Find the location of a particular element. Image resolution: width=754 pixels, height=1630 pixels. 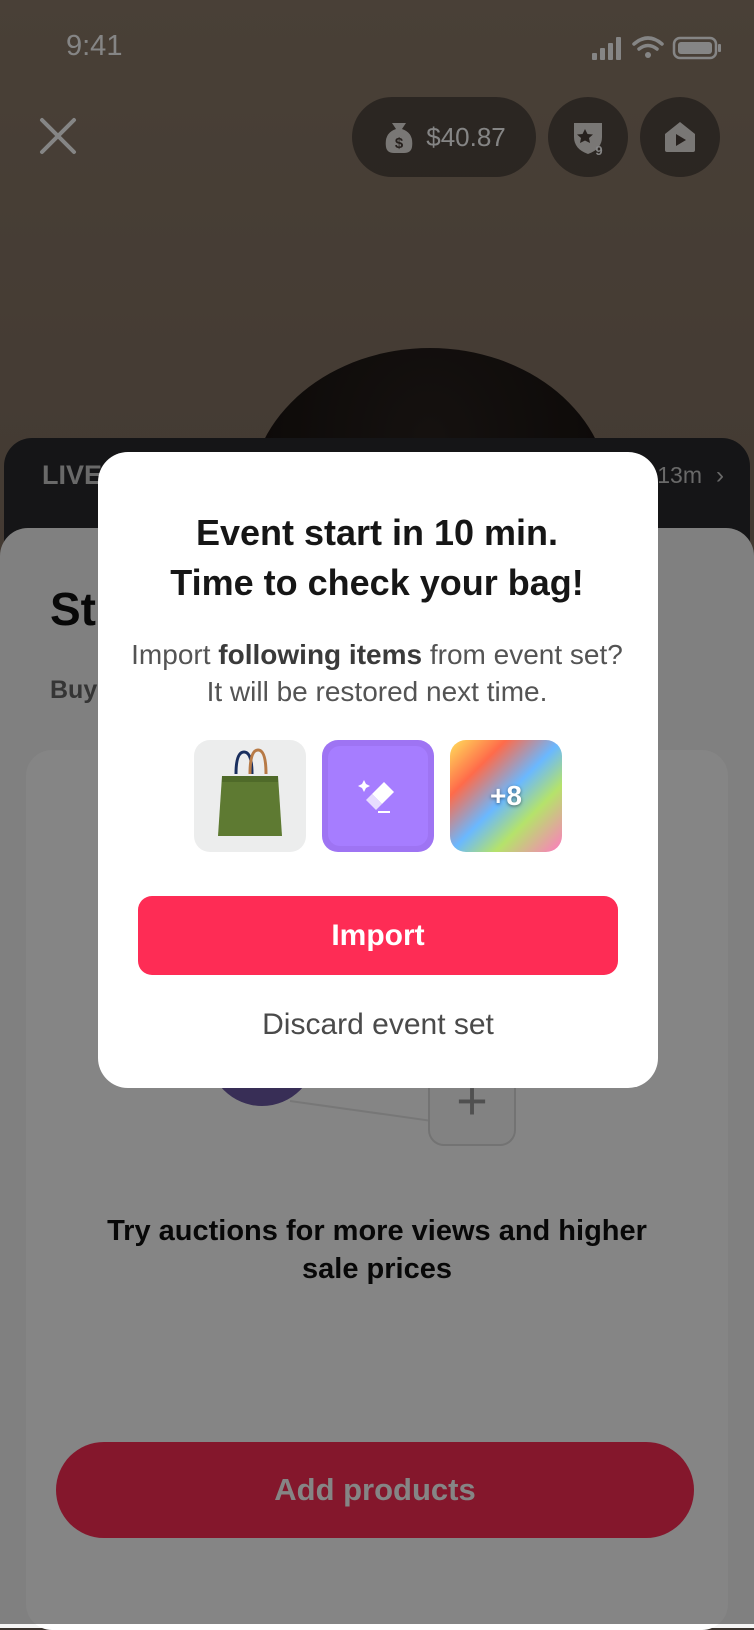

tote-bag-thumbnail is located at coordinates (250, 796).